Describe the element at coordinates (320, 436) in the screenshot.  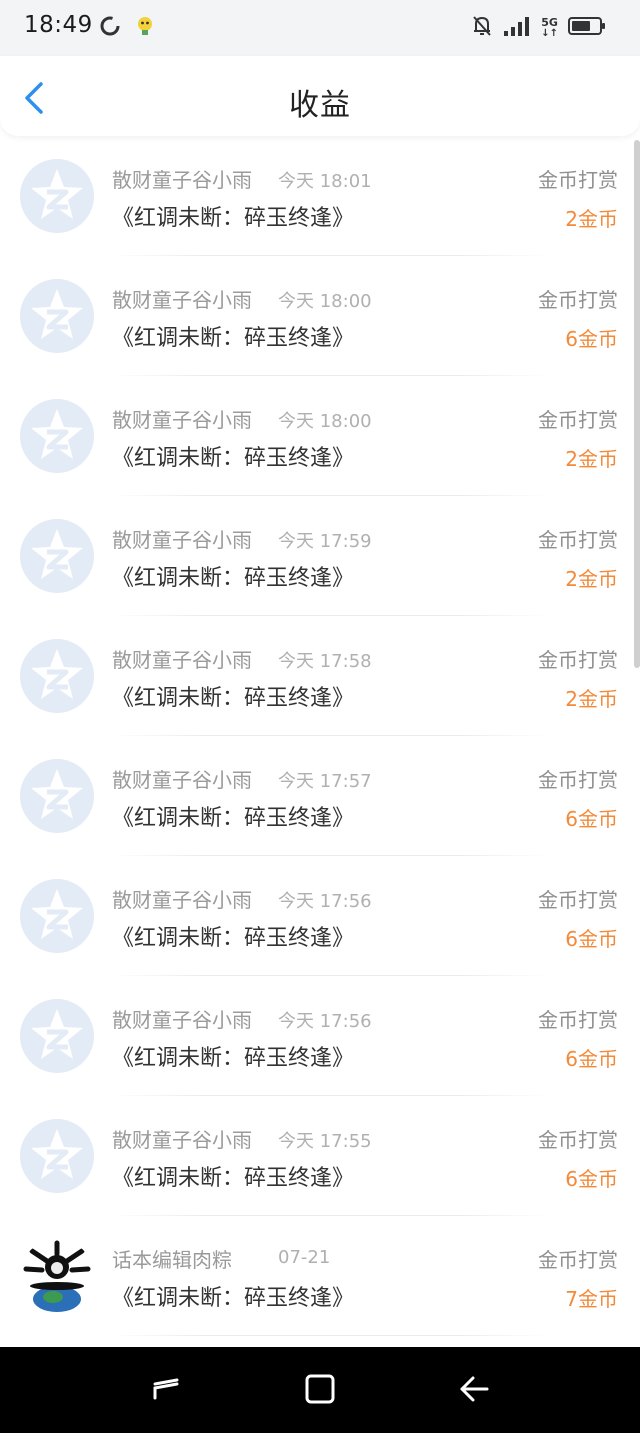
I see `earning-record-row: 散财童子谷小雨 今天 18:00 《红调未断：碎玉终逢》 金币打赏 2金币` at that location.